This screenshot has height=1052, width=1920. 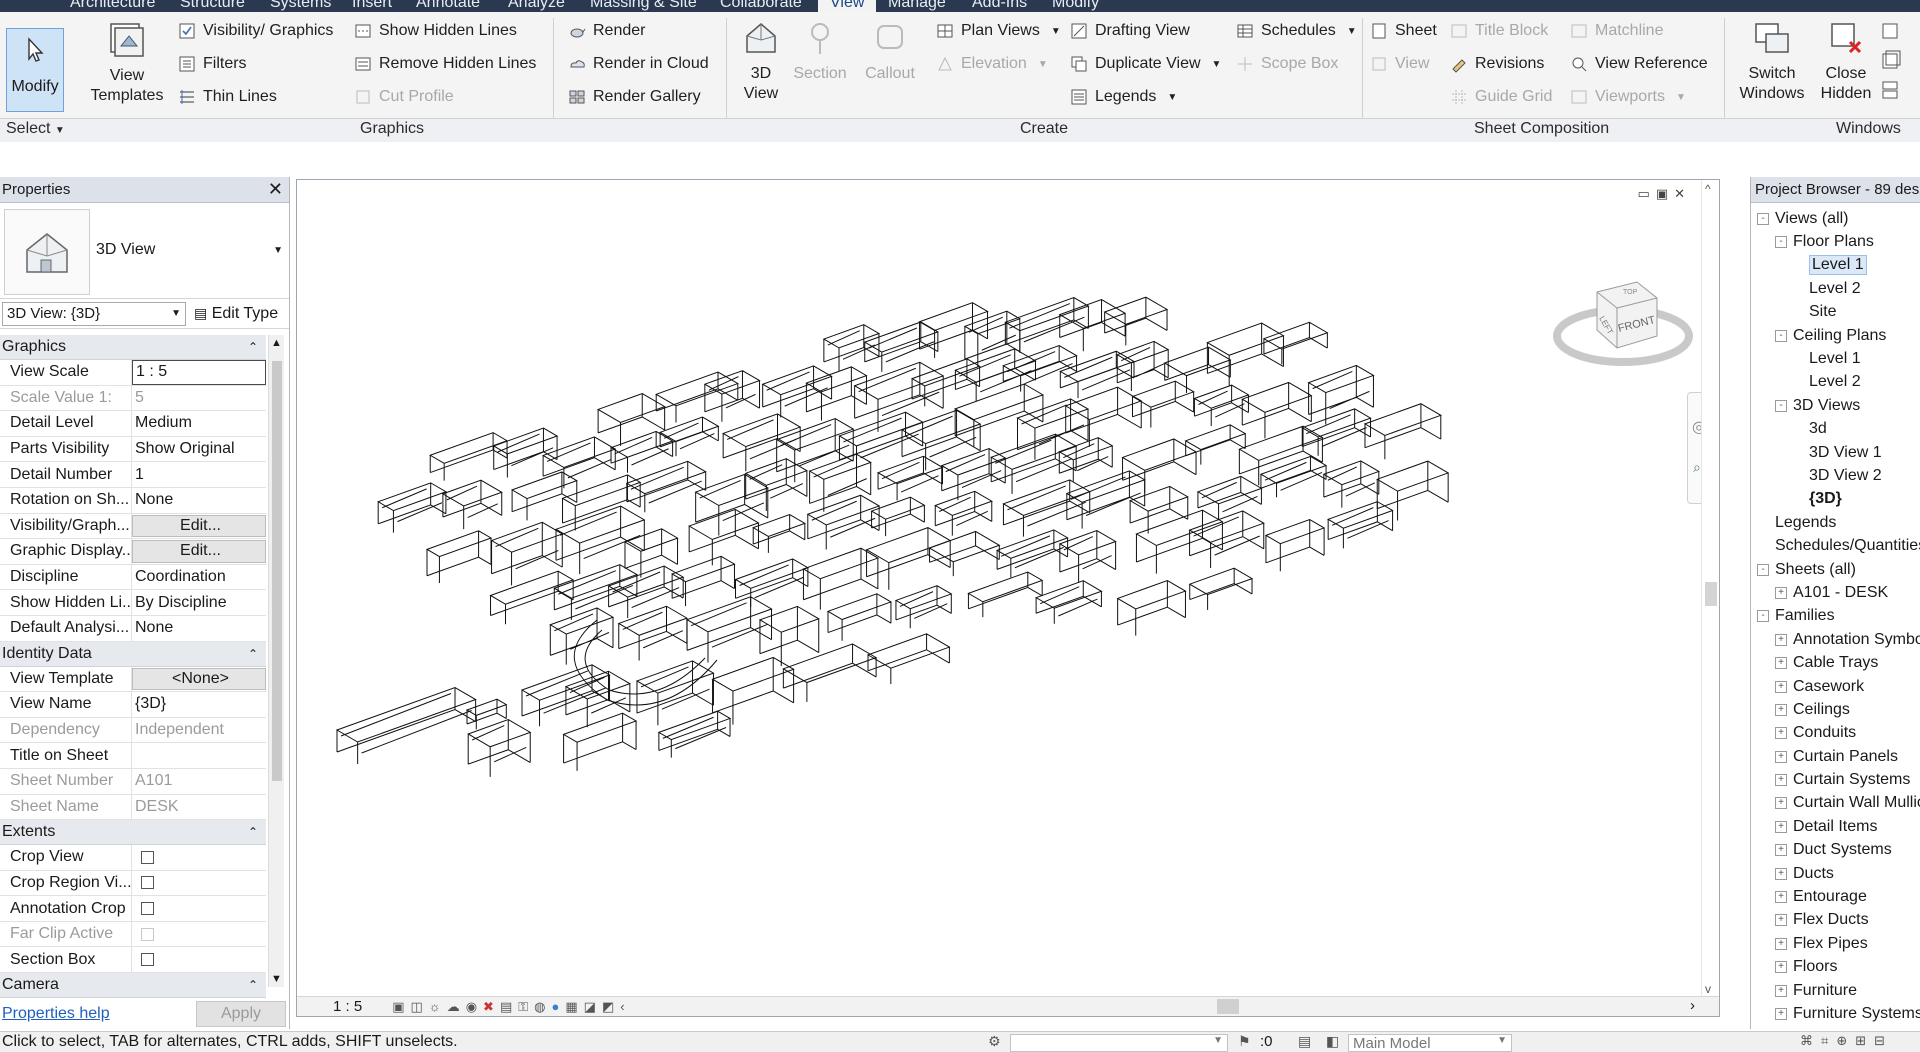 I want to click on browser-node: - Families, so click(x=1835, y=616).